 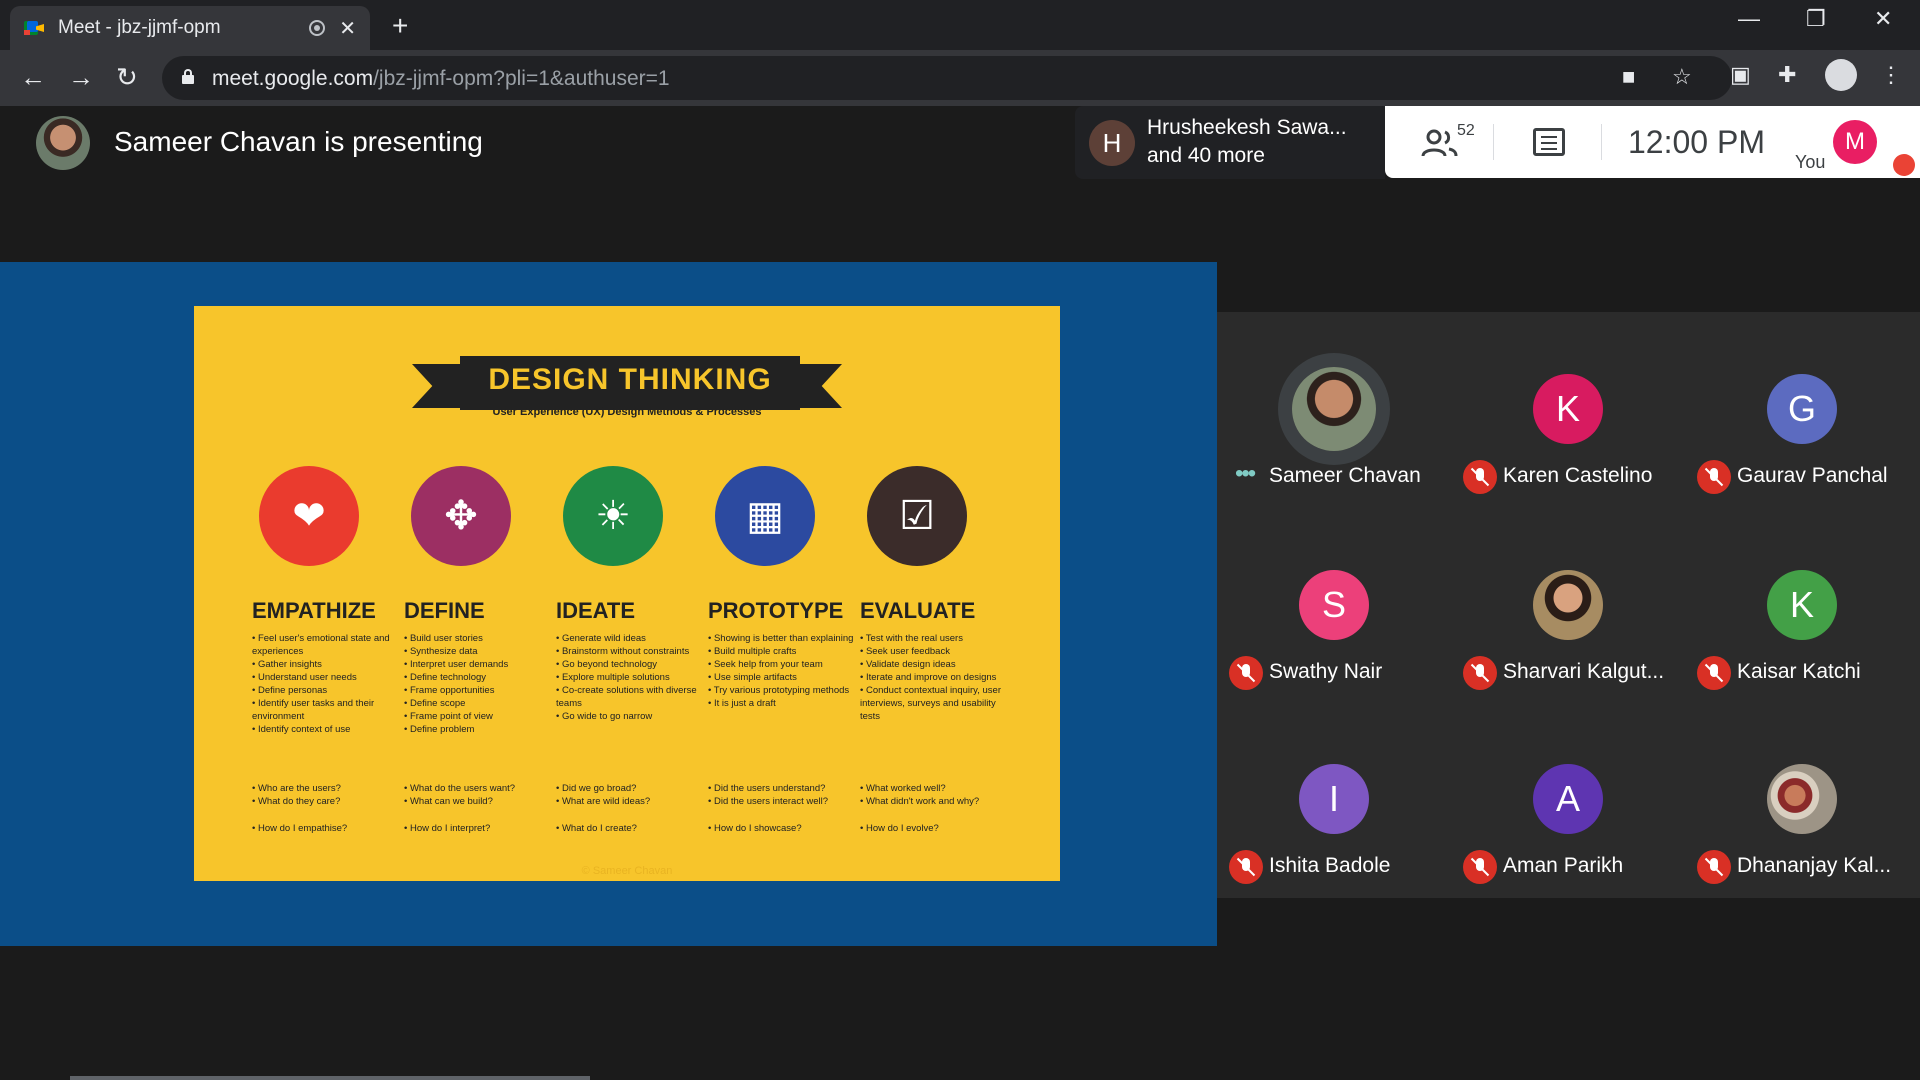 I want to click on people-icon, so click(x=1441, y=143).